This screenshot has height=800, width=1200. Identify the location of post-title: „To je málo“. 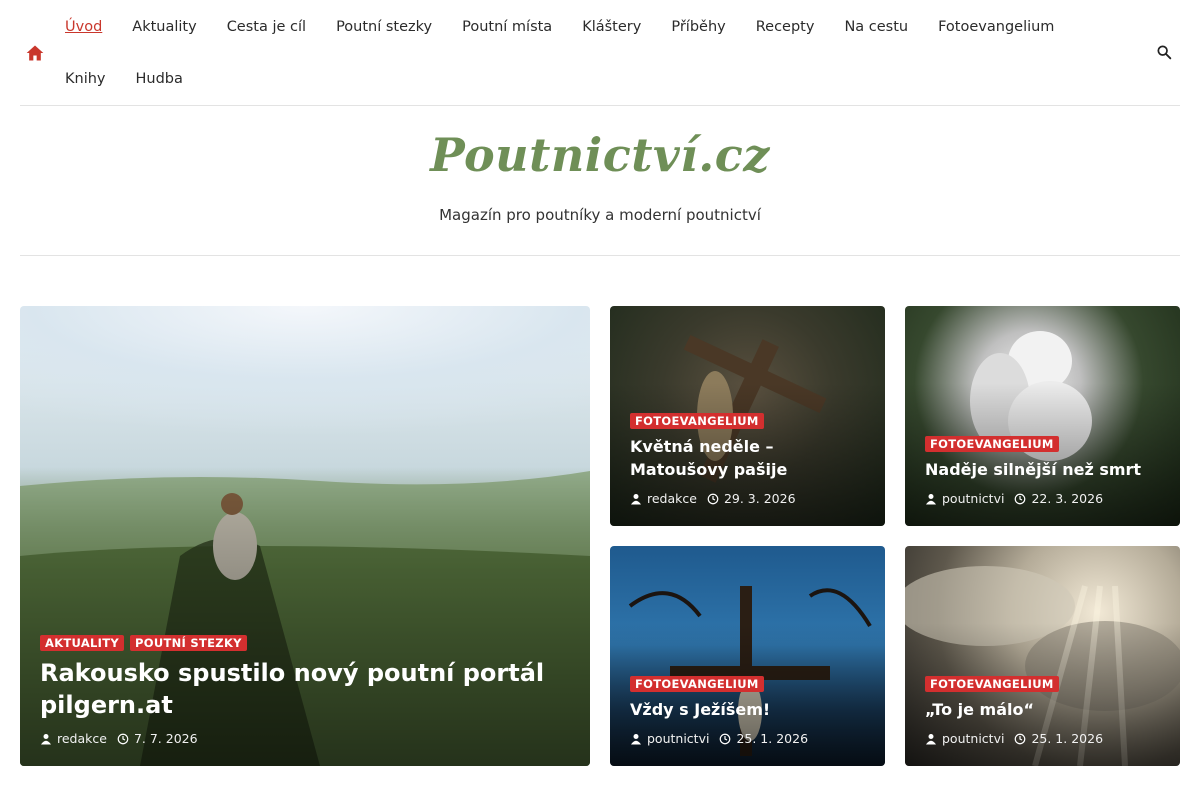
(1042, 709).